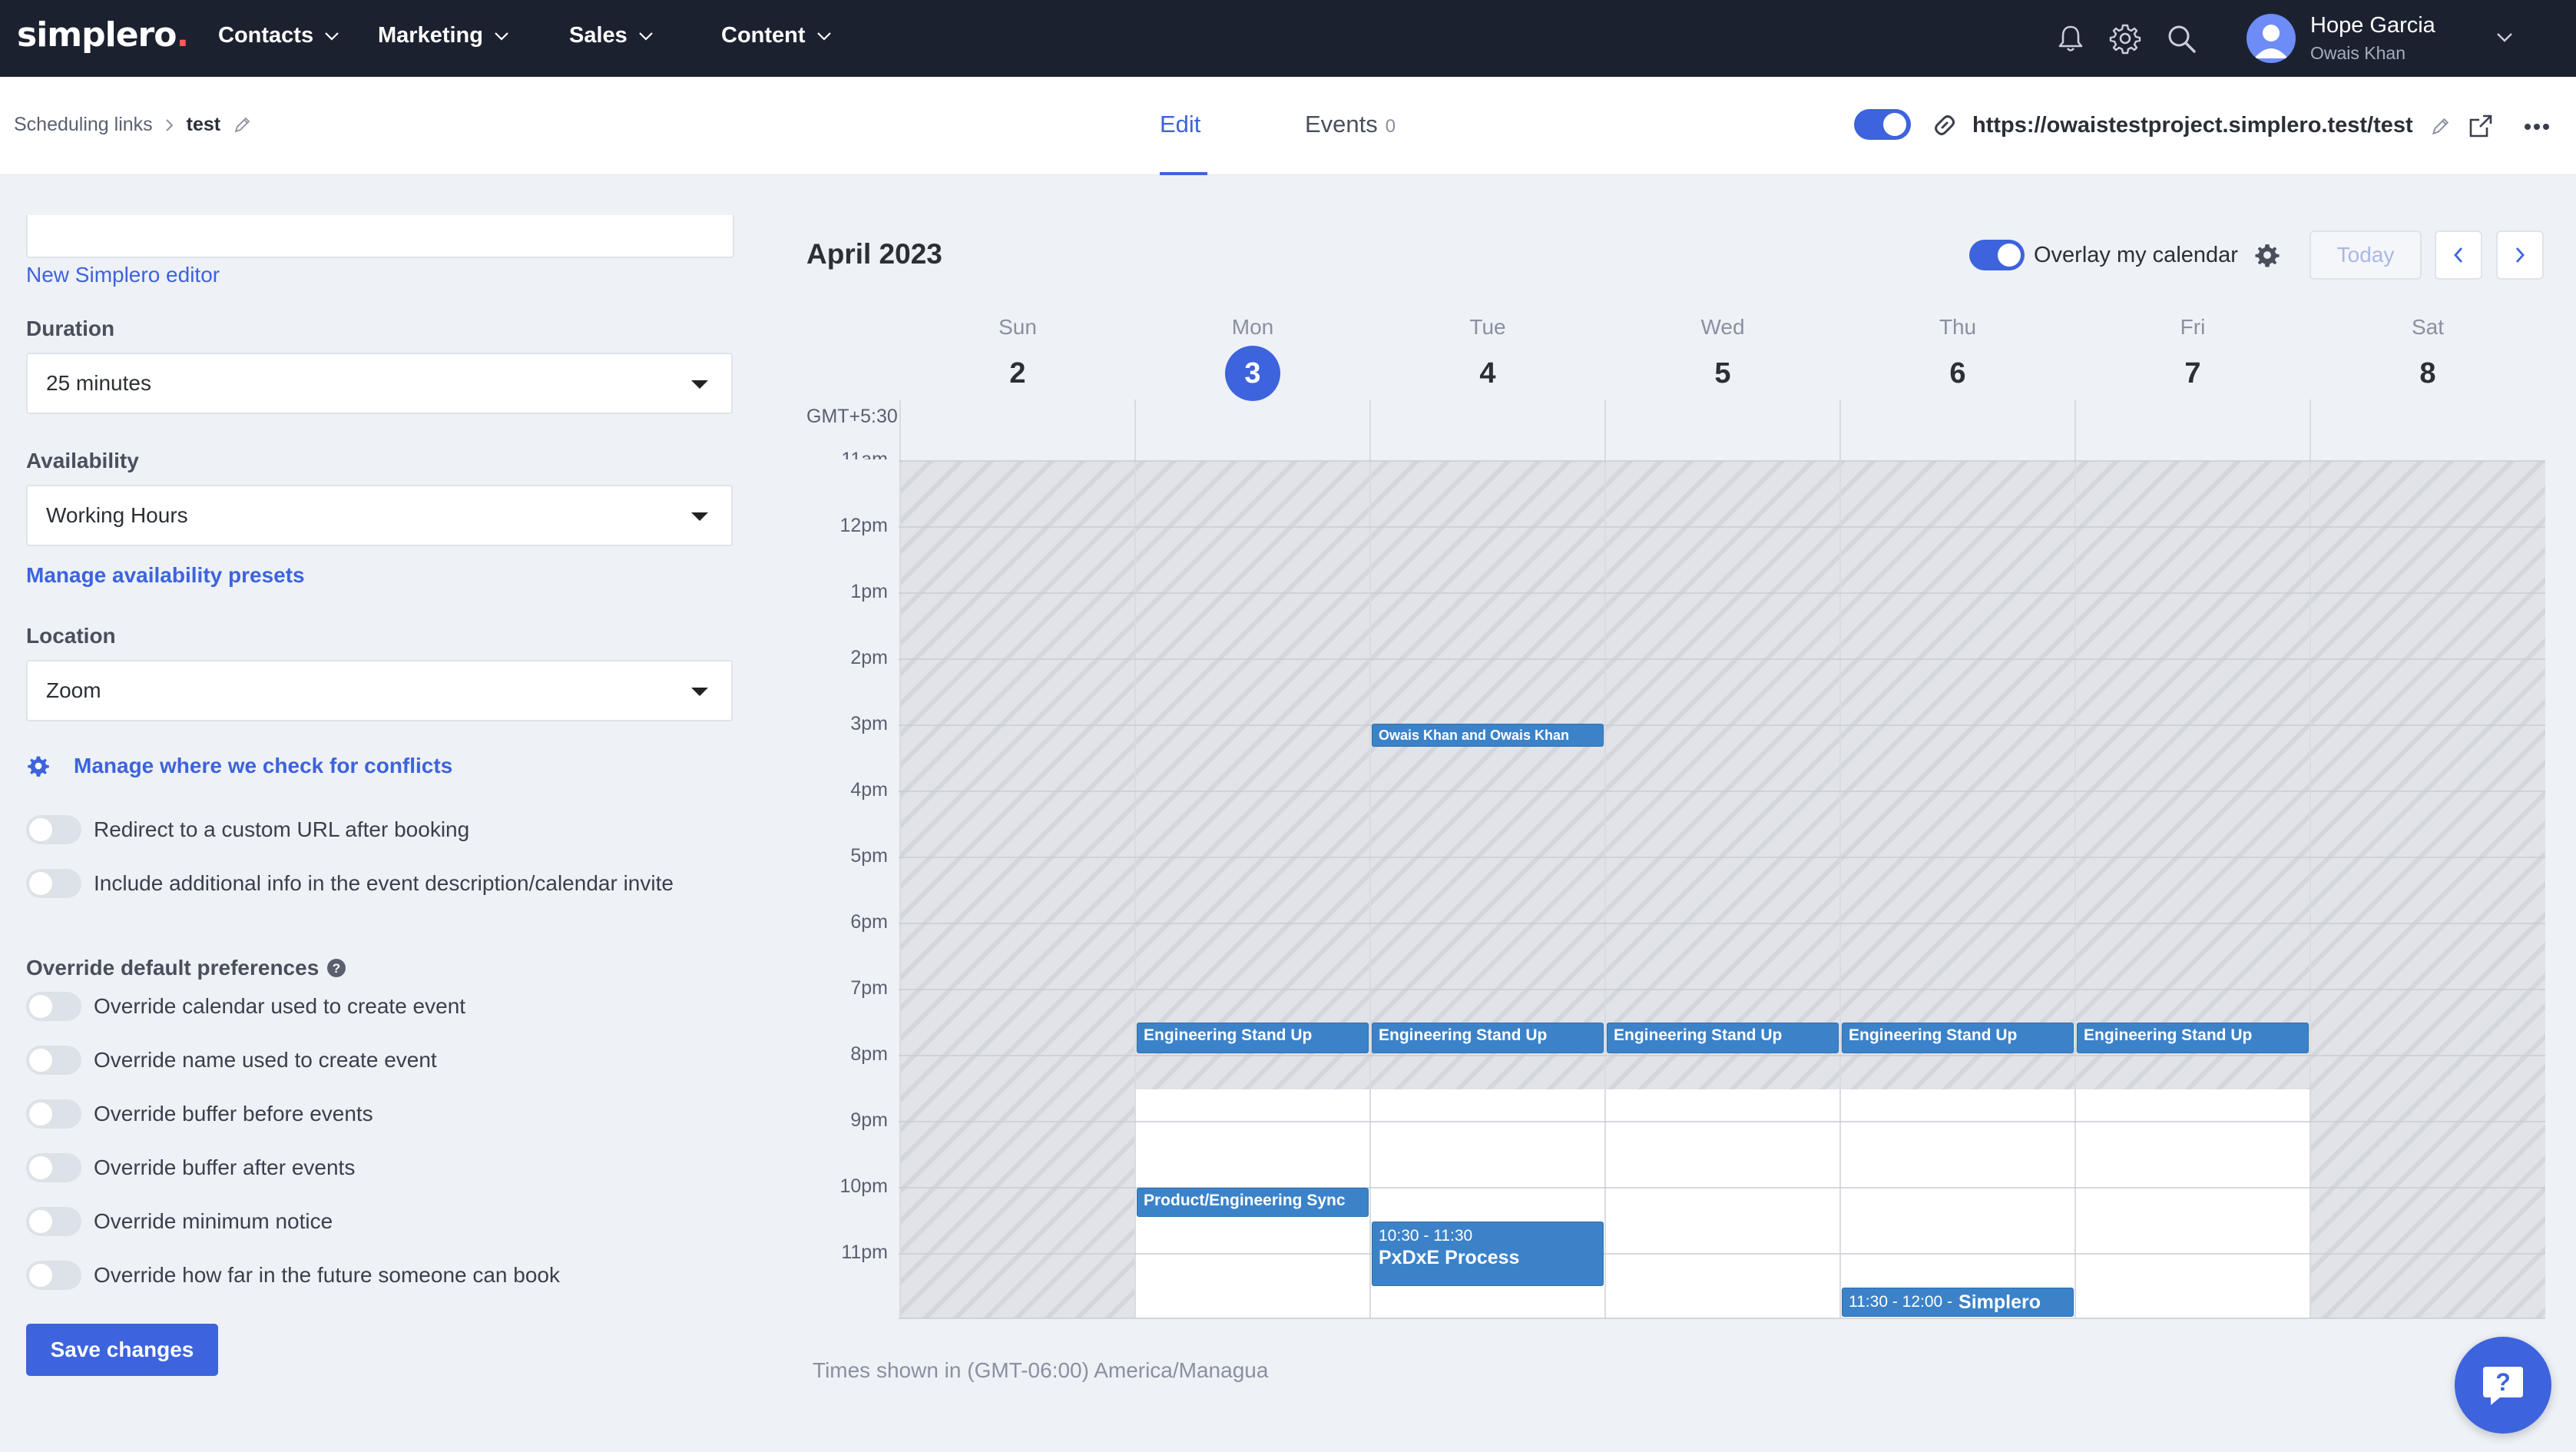 Image resolution: width=2576 pixels, height=1452 pixels. What do you see at coordinates (1901, 1302) in the screenshot?
I see `event-time: 11:30 - 12:00 -` at bounding box center [1901, 1302].